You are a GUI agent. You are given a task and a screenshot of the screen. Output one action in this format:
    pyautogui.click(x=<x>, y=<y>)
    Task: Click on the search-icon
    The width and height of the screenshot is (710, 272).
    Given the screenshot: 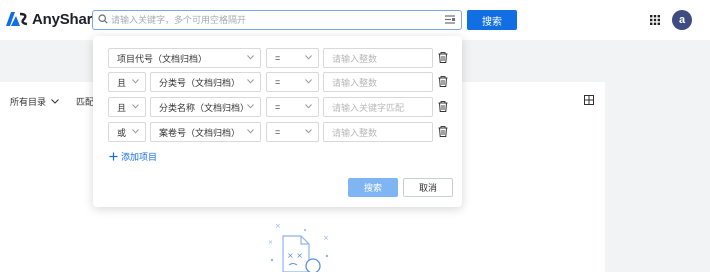 What is the action you would take?
    pyautogui.click(x=103, y=19)
    